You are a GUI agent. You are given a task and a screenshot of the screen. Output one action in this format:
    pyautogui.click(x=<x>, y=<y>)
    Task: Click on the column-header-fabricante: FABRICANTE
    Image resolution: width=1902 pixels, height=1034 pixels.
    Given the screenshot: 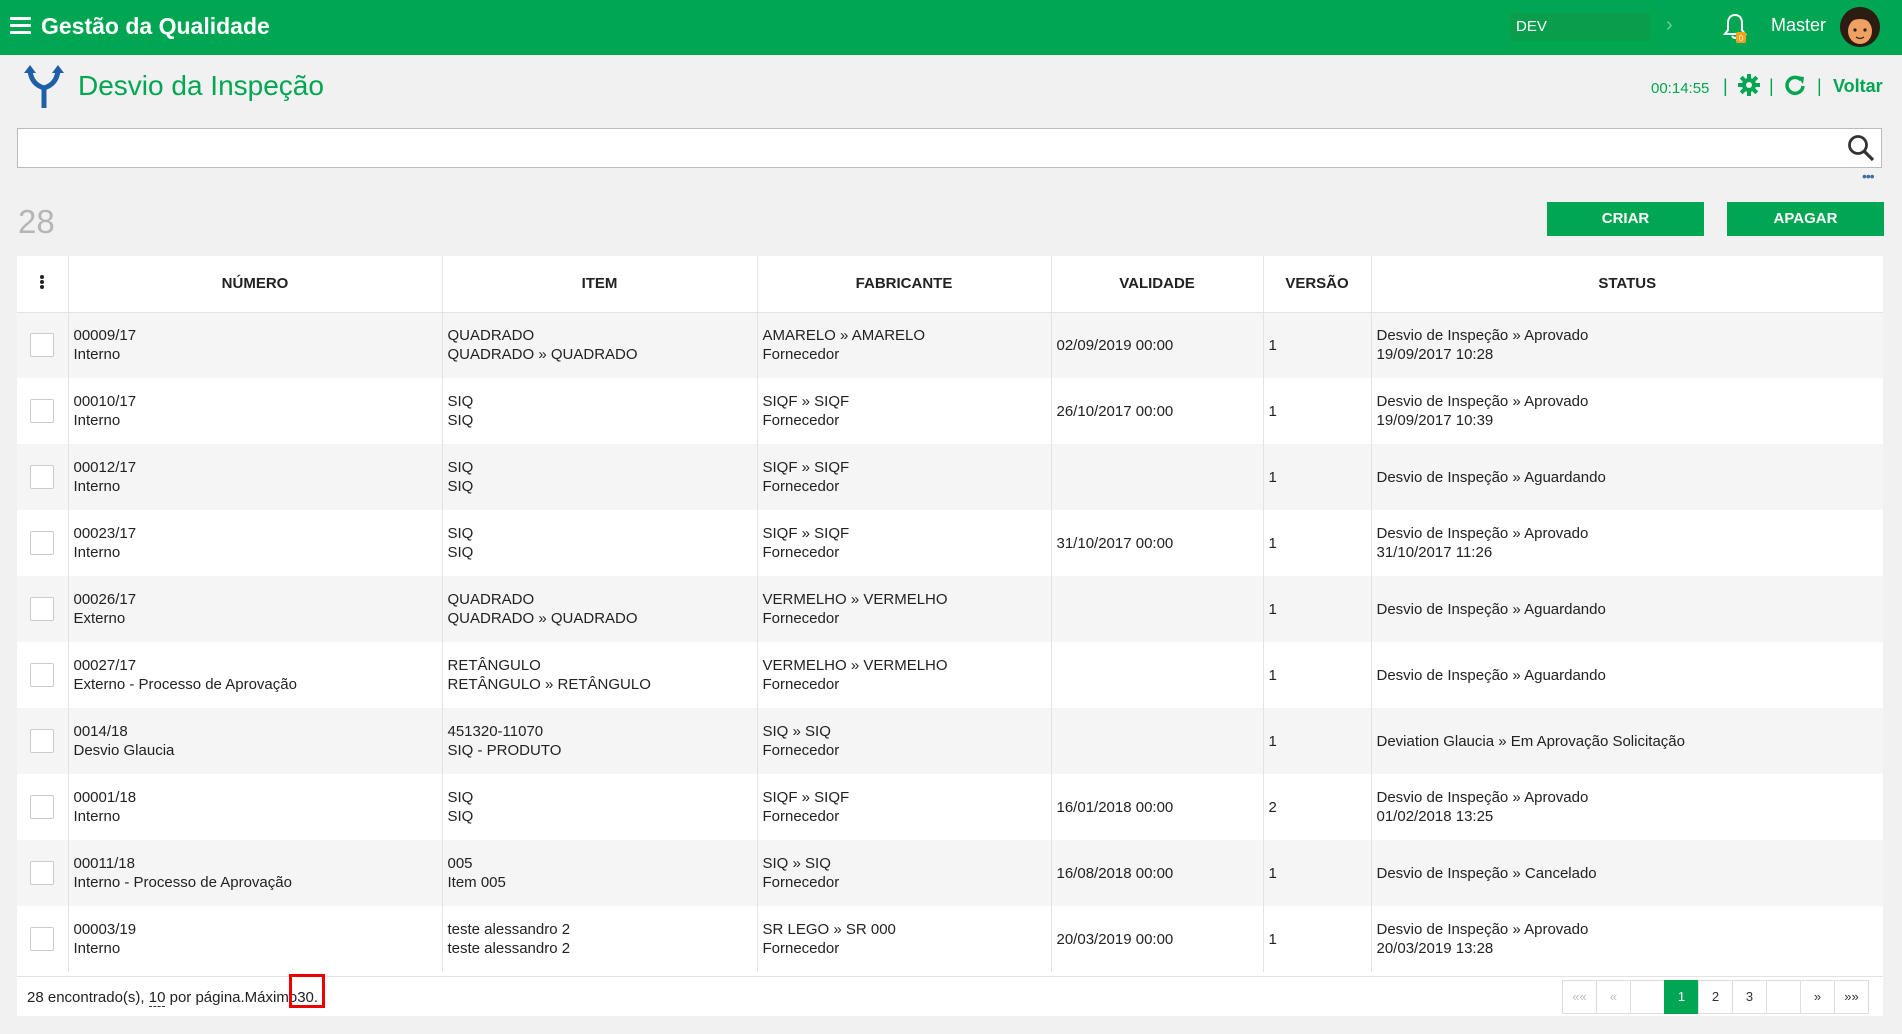 What is the action you would take?
    pyautogui.click(x=904, y=284)
    